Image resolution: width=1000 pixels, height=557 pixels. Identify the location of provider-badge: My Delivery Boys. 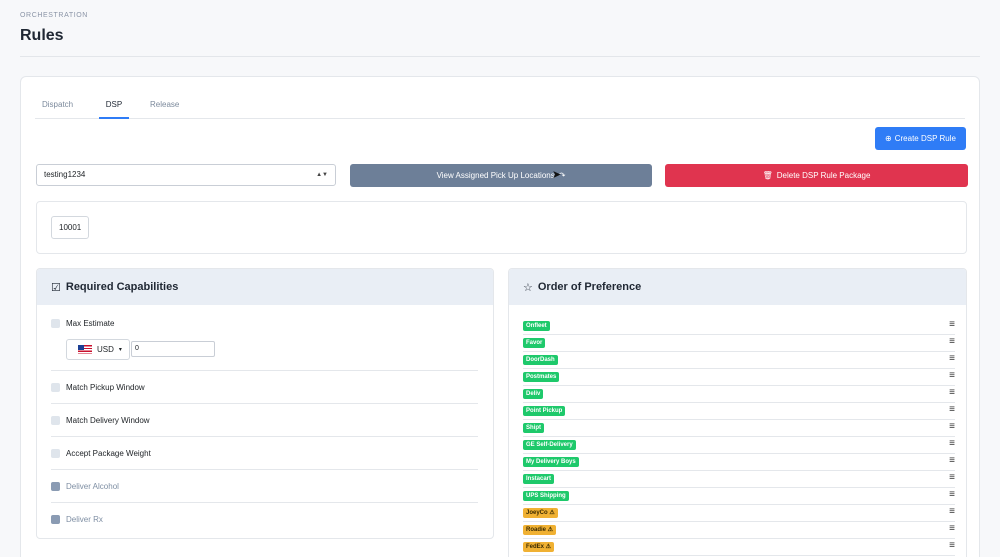
(551, 462).